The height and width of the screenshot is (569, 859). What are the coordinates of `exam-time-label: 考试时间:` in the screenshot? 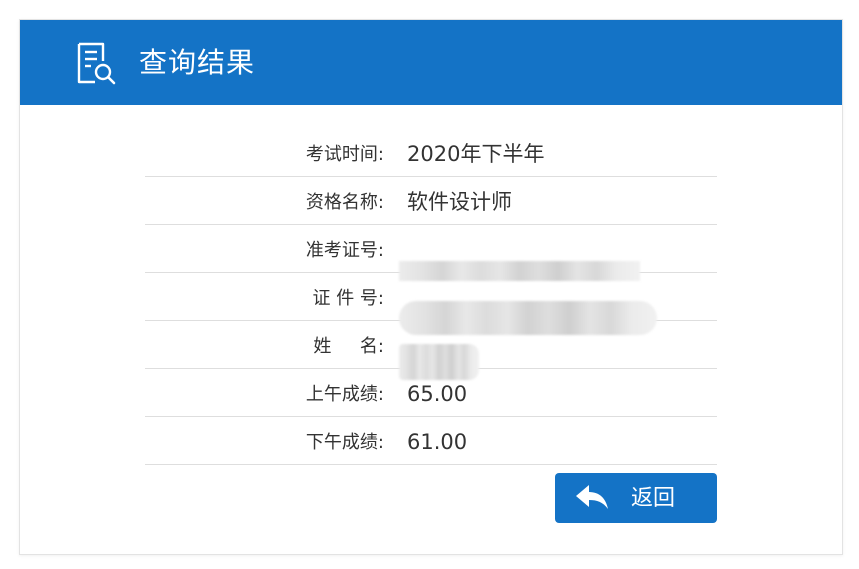 It's located at (344, 154).